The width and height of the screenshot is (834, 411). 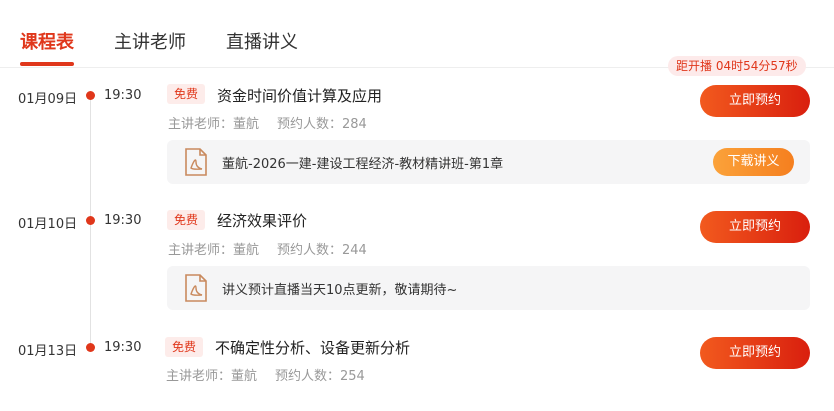 I want to click on booking-count: 预约人数：284, so click(x=322, y=124).